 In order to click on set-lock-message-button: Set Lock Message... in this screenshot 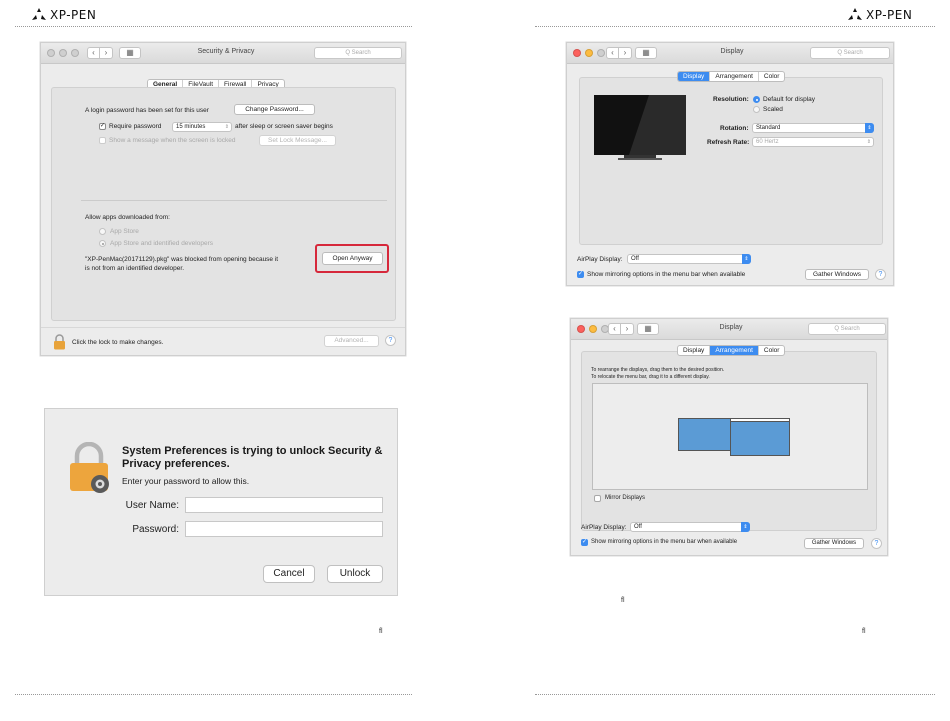, I will do `click(297, 140)`.